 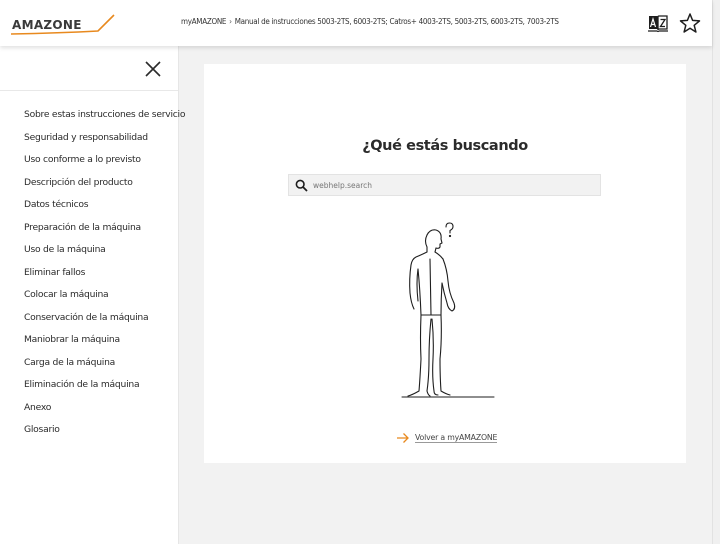 What do you see at coordinates (403, 438) in the screenshot?
I see `arrow-right-icon` at bounding box center [403, 438].